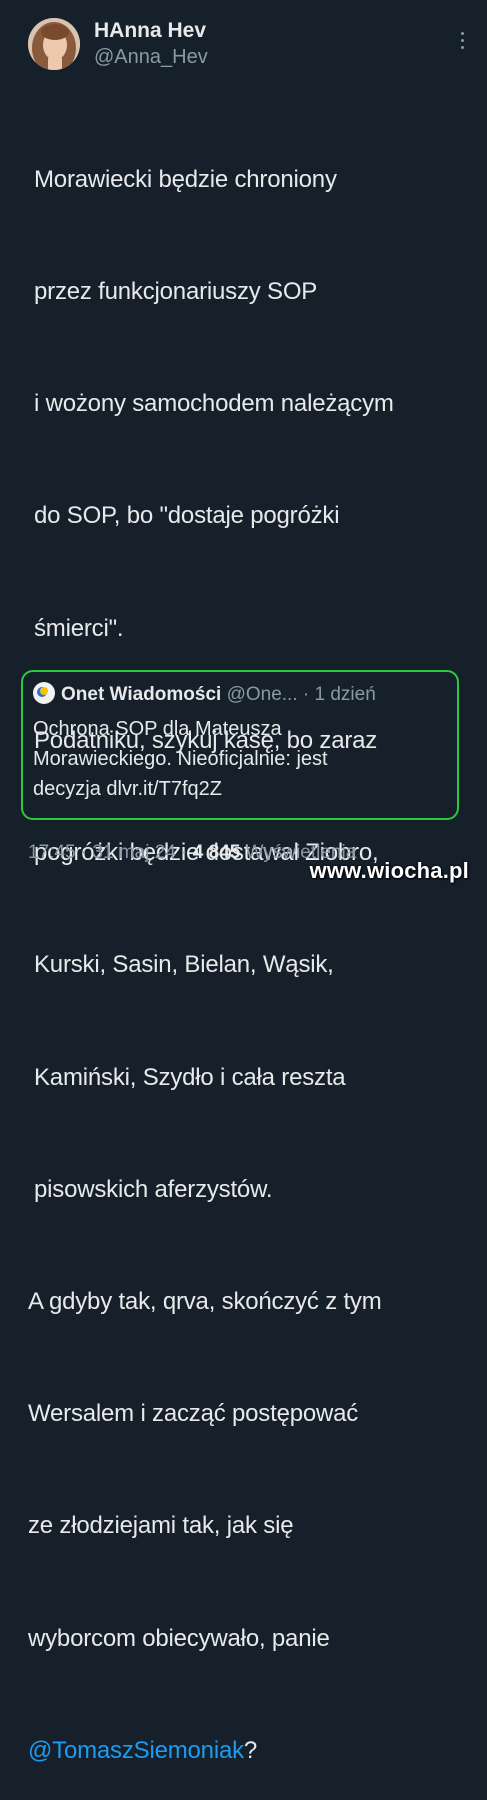 Image resolution: width=487 pixels, height=1800 pixels. I want to click on quoted-author-name: Onet Wiadomości, so click(141, 694).